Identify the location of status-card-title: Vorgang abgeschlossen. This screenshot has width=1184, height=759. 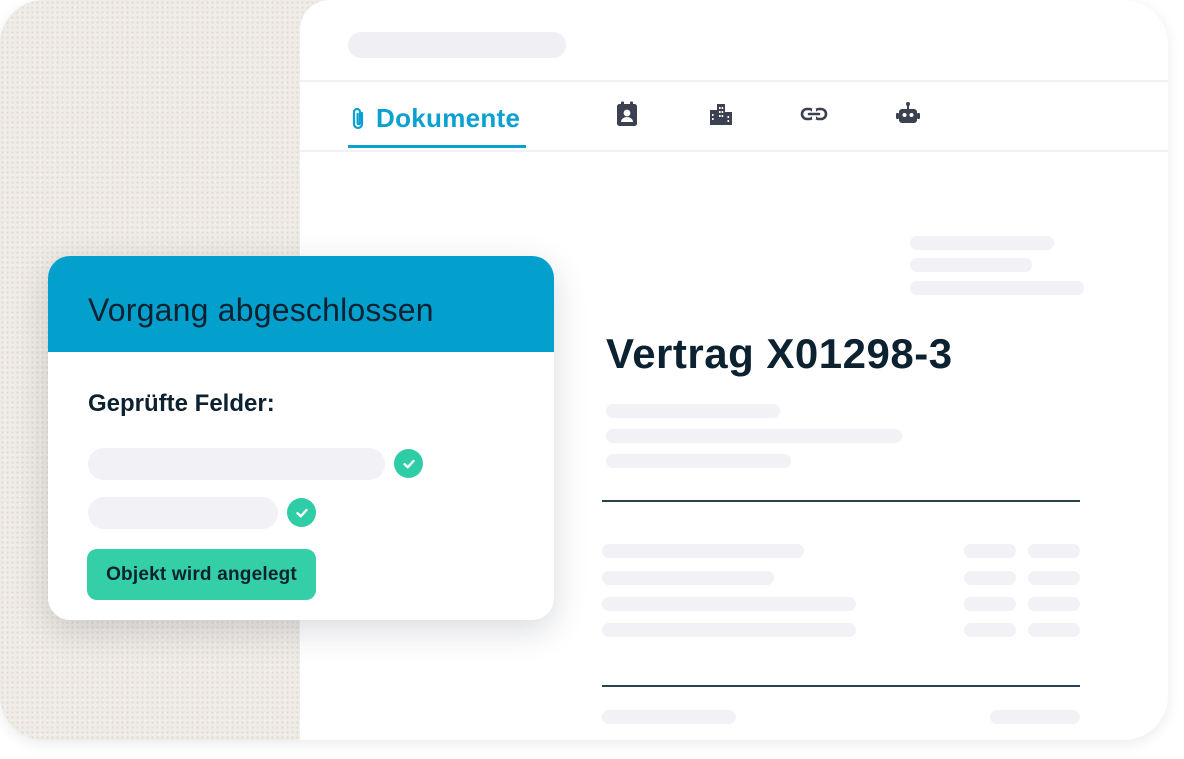
(261, 310).